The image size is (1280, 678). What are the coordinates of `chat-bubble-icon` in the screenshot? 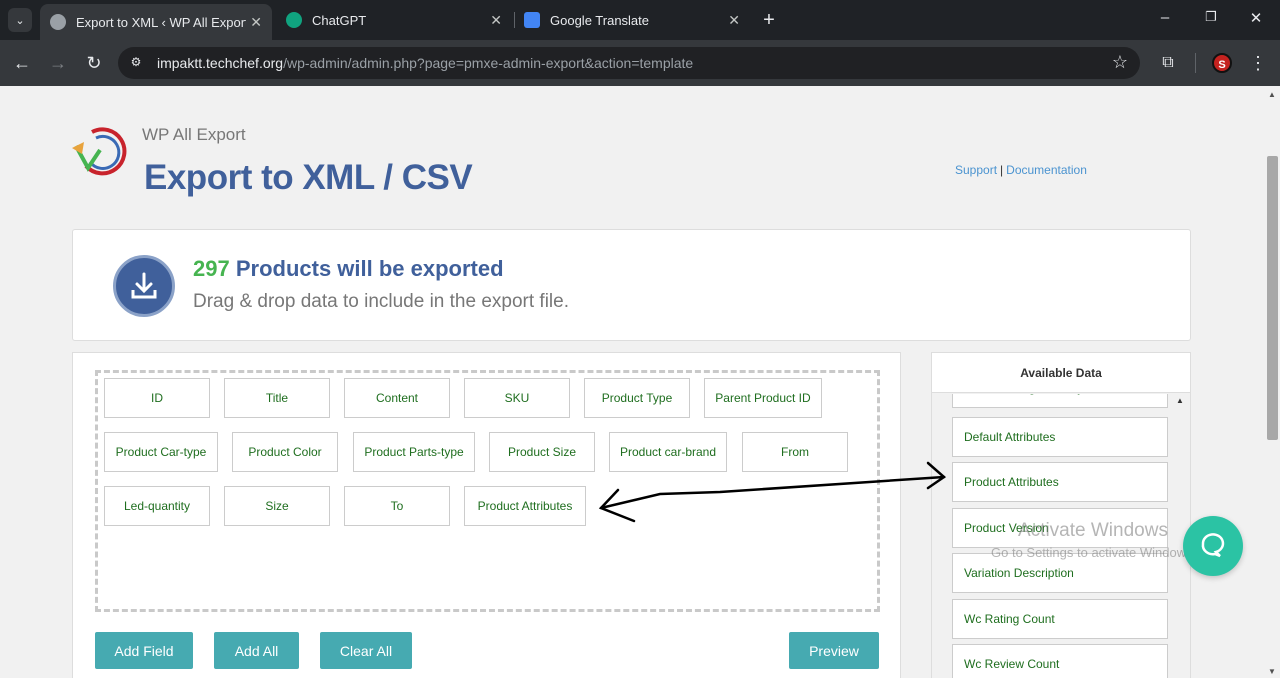 It's located at (1213, 545).